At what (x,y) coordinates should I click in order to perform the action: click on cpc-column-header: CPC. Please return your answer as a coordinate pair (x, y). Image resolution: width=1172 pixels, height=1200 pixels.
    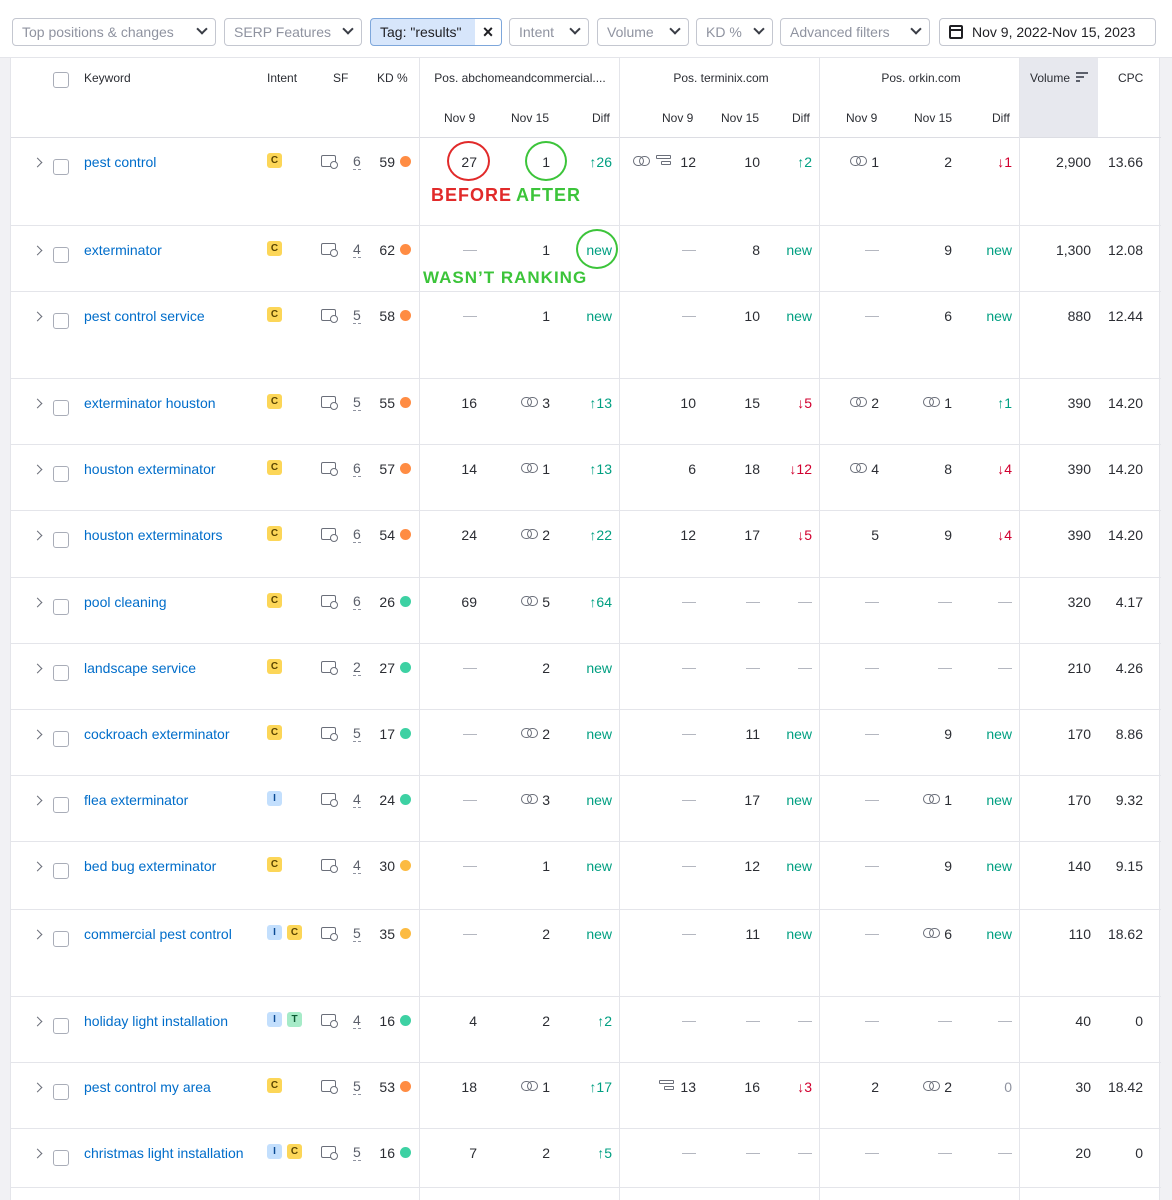
    Looking at the image, I should click on (1130, 78).